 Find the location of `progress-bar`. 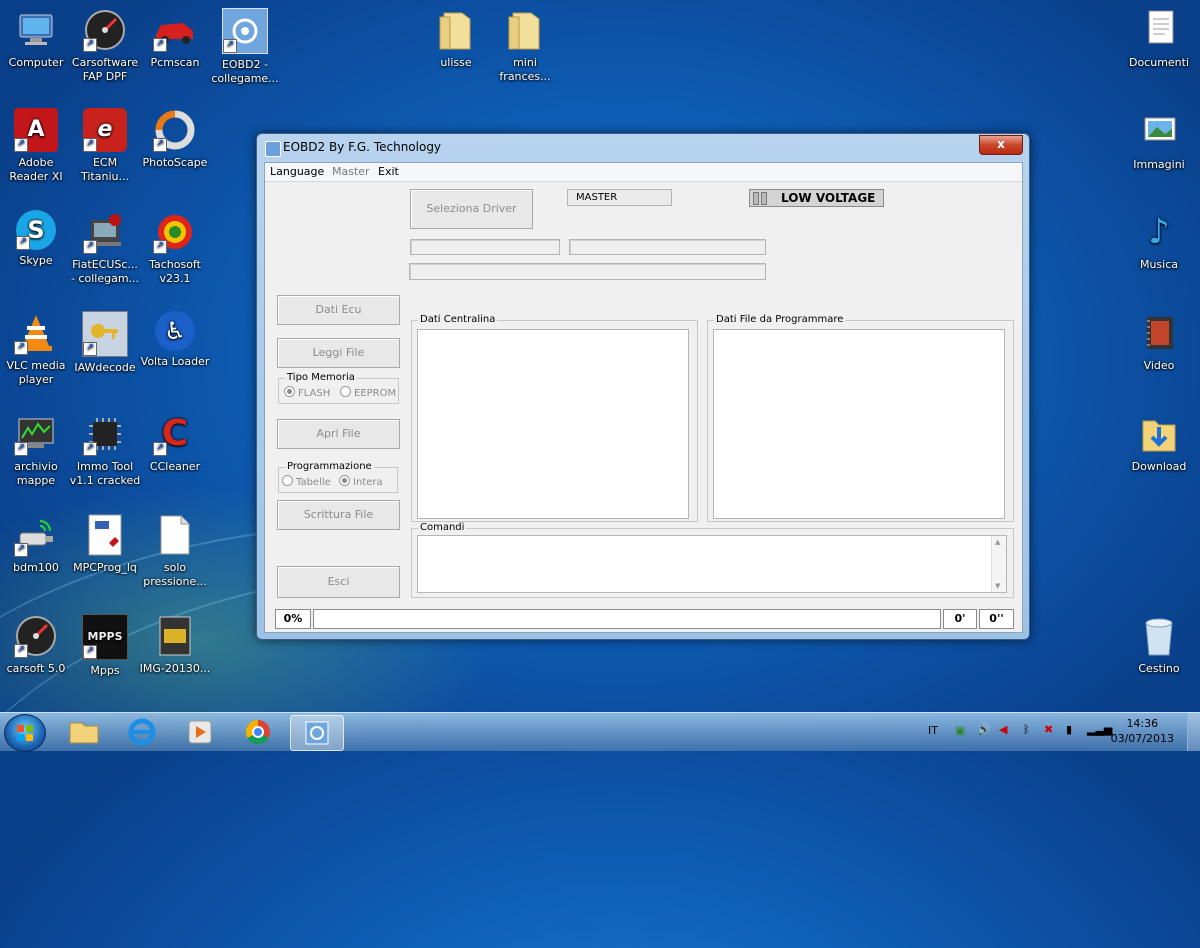

progress-bar is located at coordinates (627, 619).